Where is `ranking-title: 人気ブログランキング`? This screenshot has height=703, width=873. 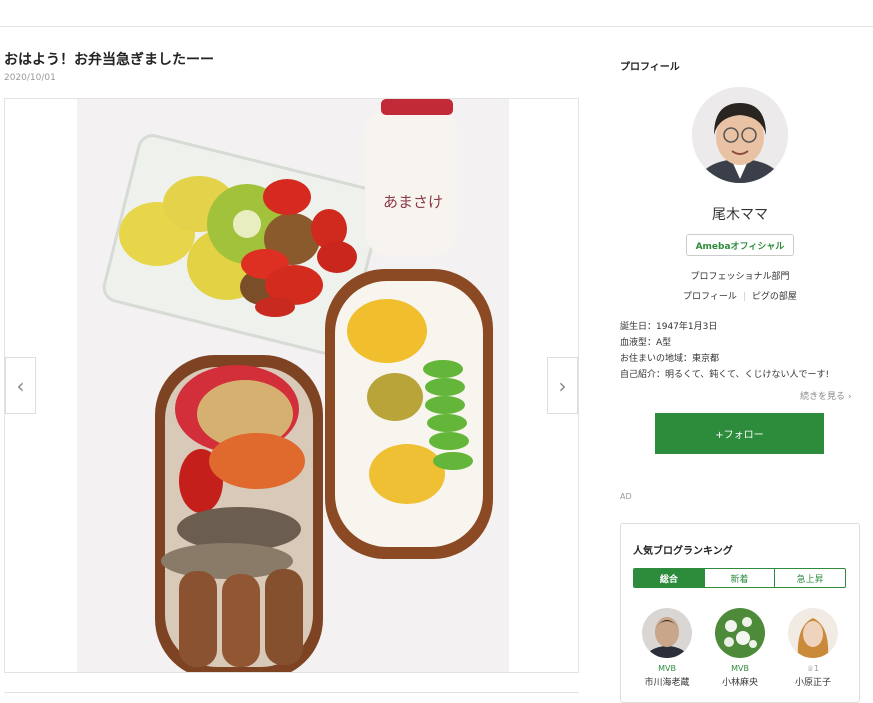
ranking-title: 人気ブログランキング is located at coordinates (683, 551).